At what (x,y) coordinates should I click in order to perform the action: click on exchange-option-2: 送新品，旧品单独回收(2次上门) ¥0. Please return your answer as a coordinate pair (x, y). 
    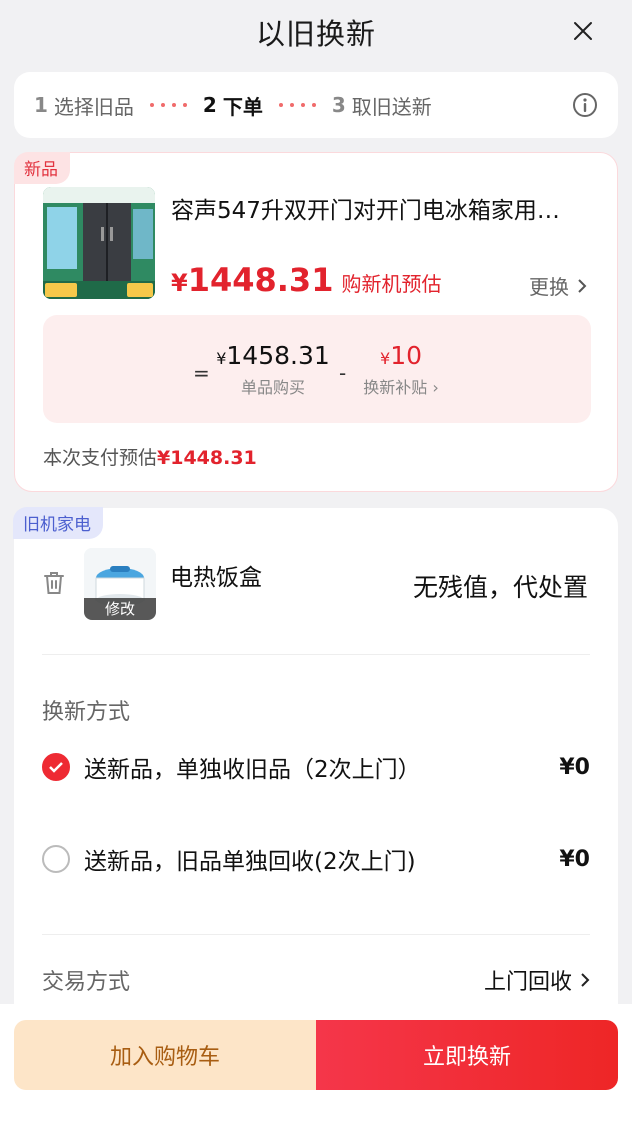
    Looking at the image, I should click on (316, 859).